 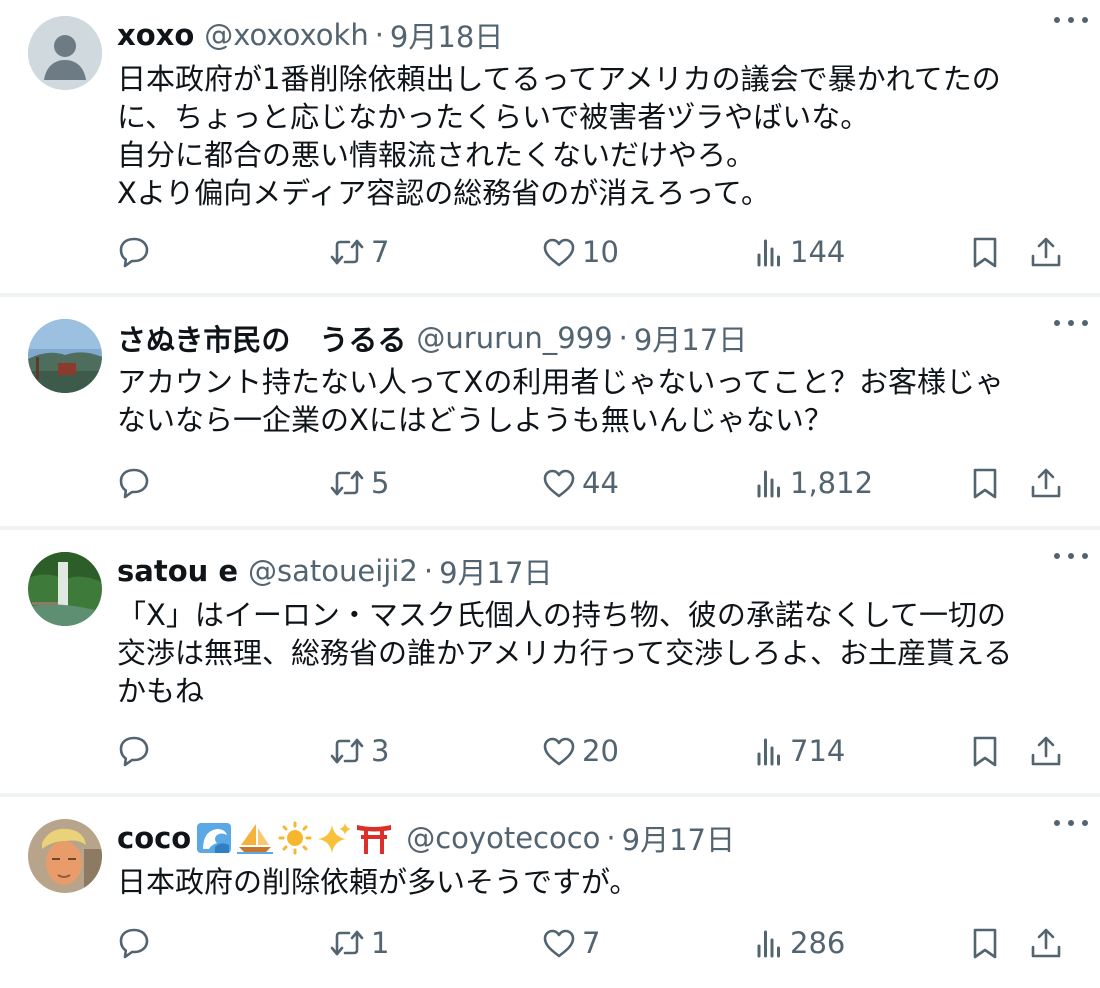 I want to click on like-button: 20, so click(x=580, y=751).